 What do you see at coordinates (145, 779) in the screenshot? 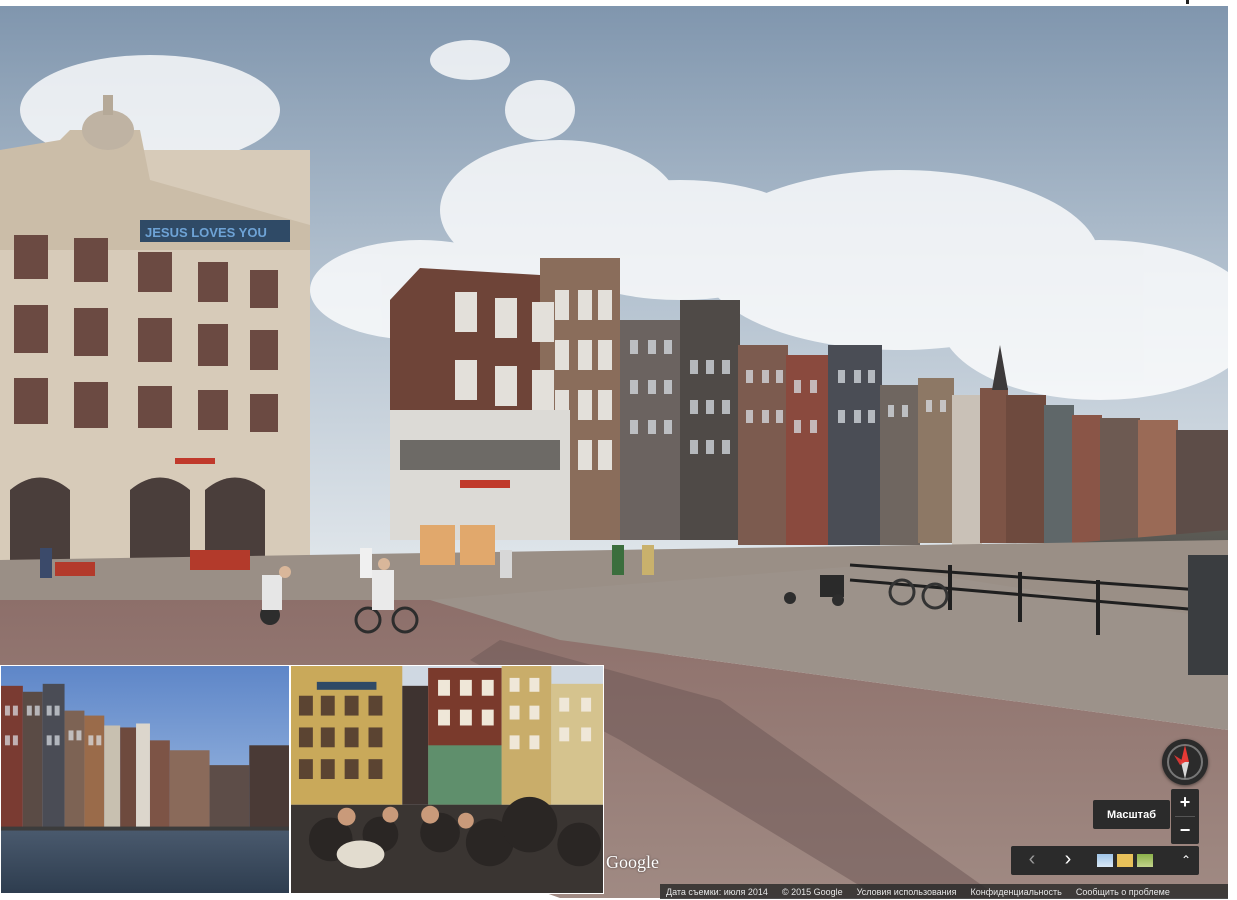
I see `photo-thumbnail-canal` at bounding box center [145, 779].